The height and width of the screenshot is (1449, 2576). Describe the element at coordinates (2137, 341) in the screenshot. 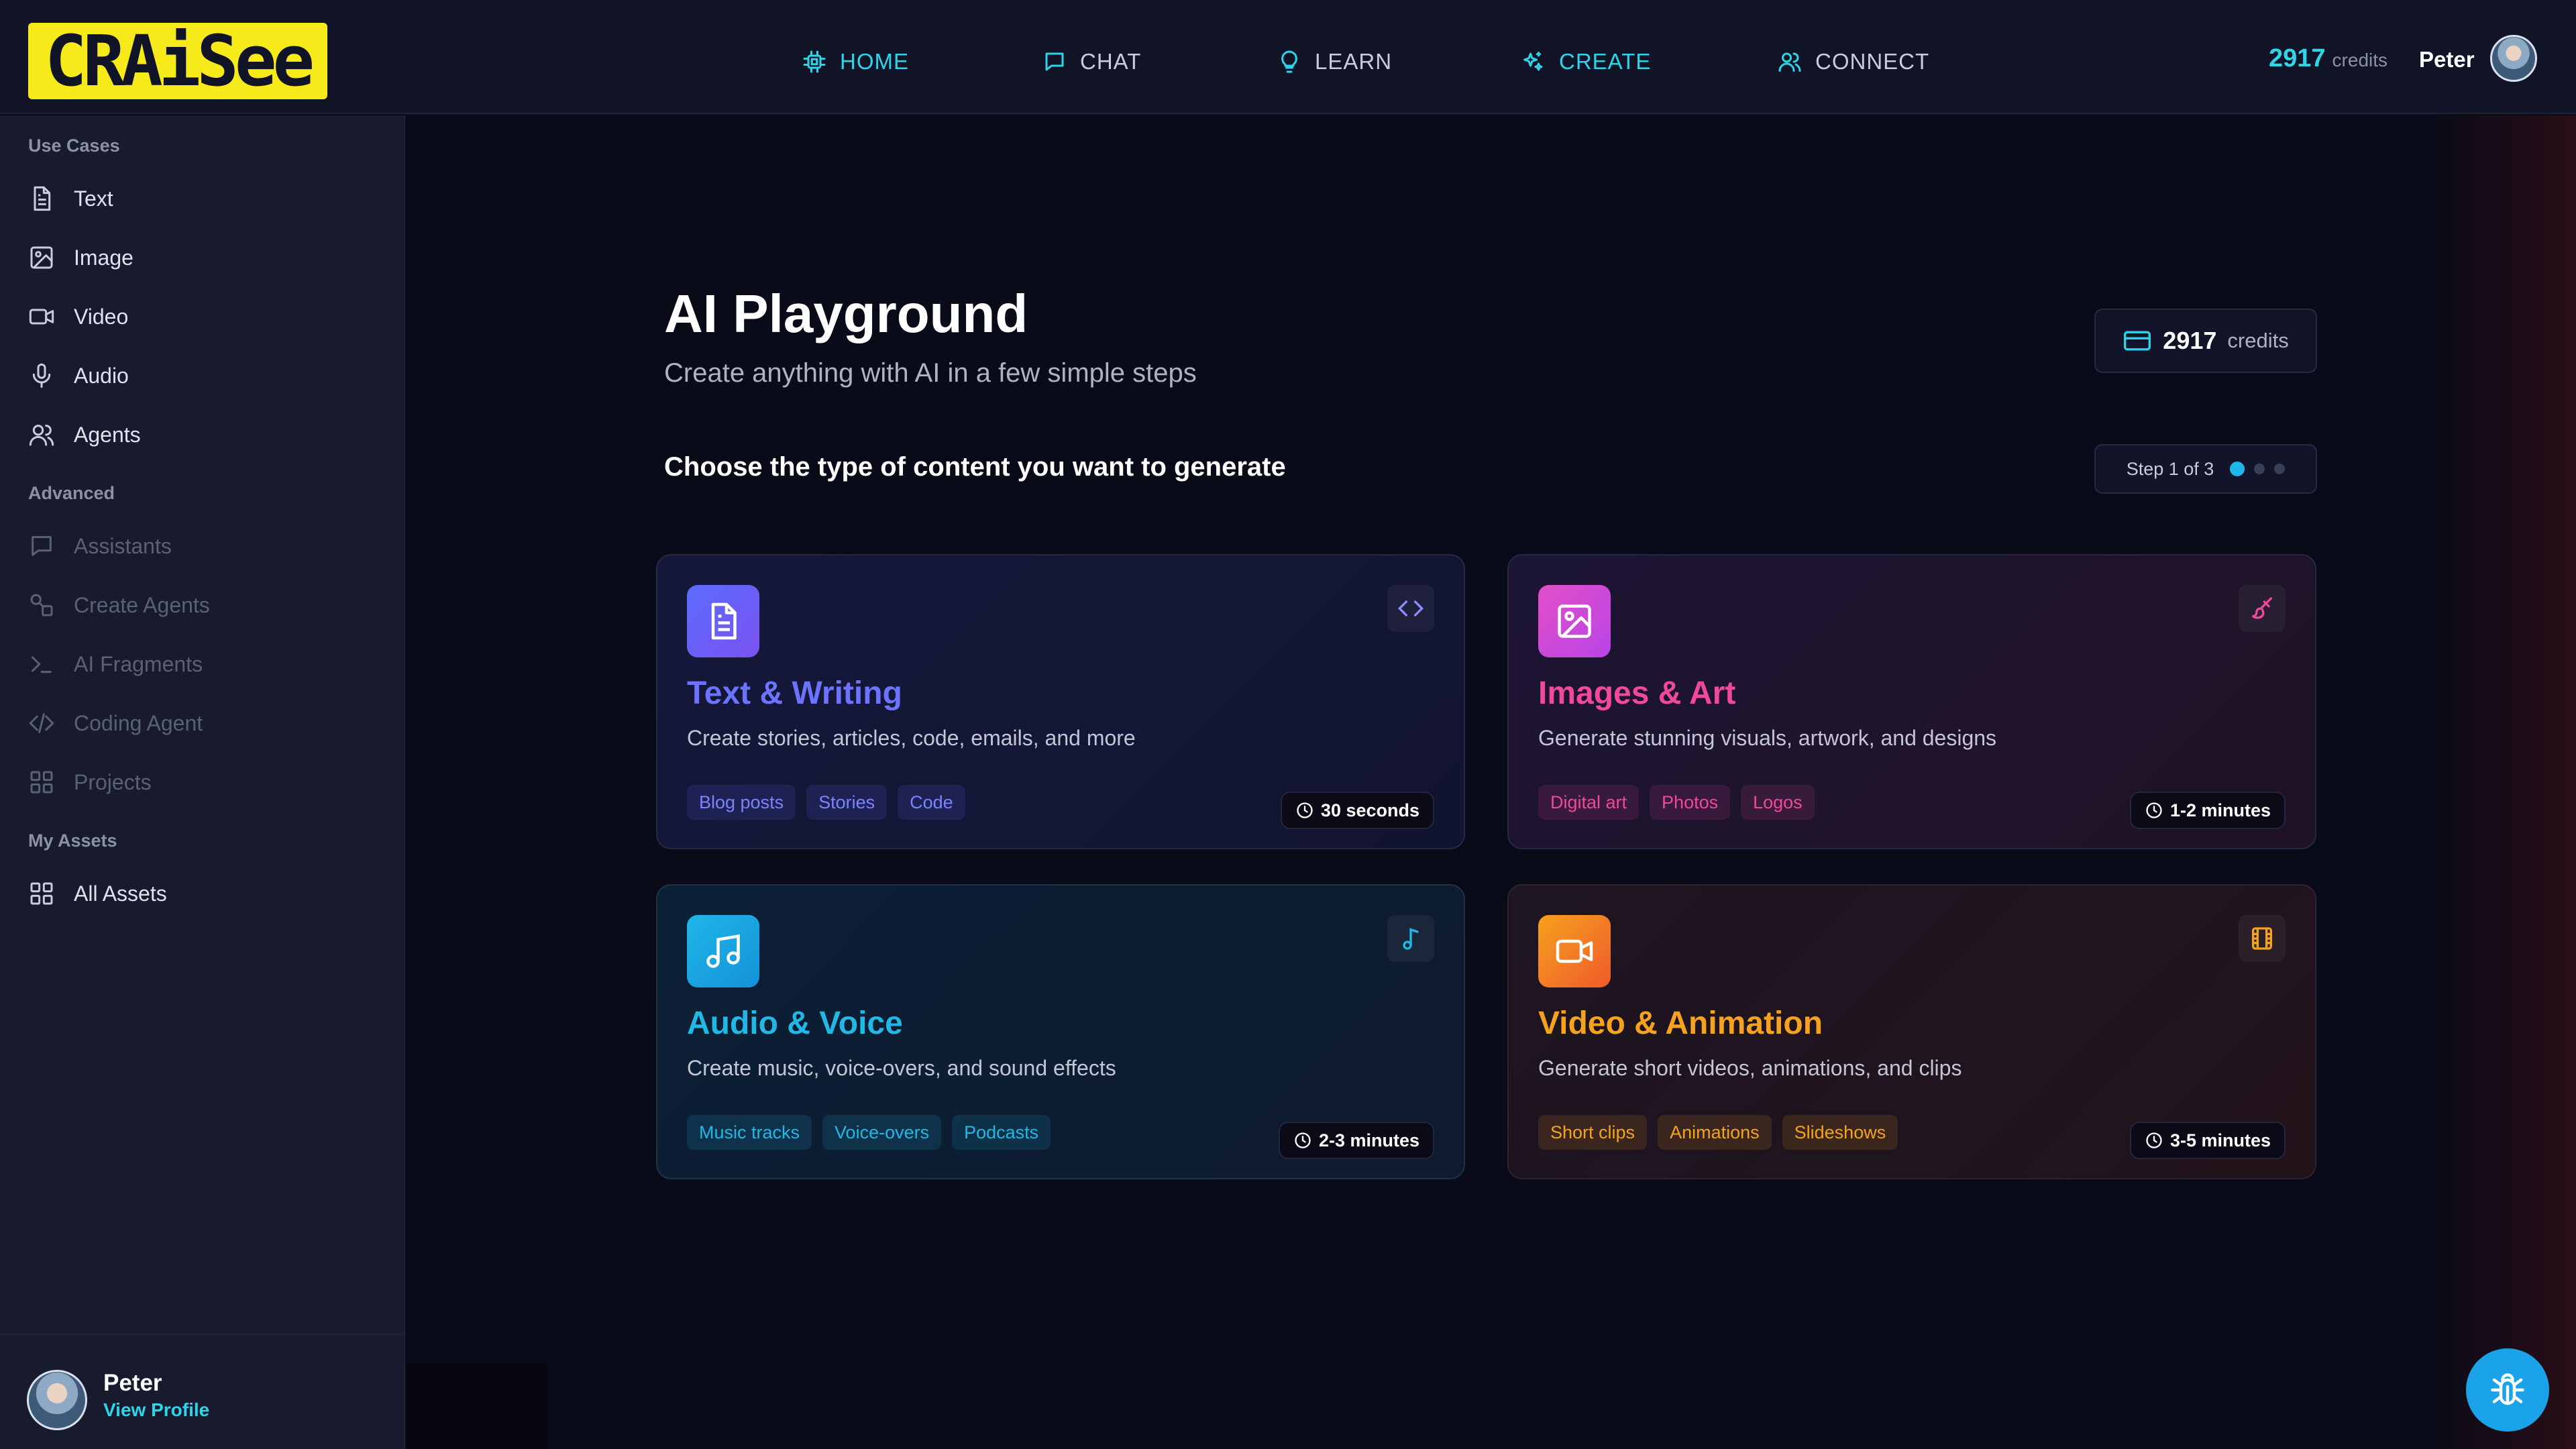

I see `credit-card-icon` at that location.